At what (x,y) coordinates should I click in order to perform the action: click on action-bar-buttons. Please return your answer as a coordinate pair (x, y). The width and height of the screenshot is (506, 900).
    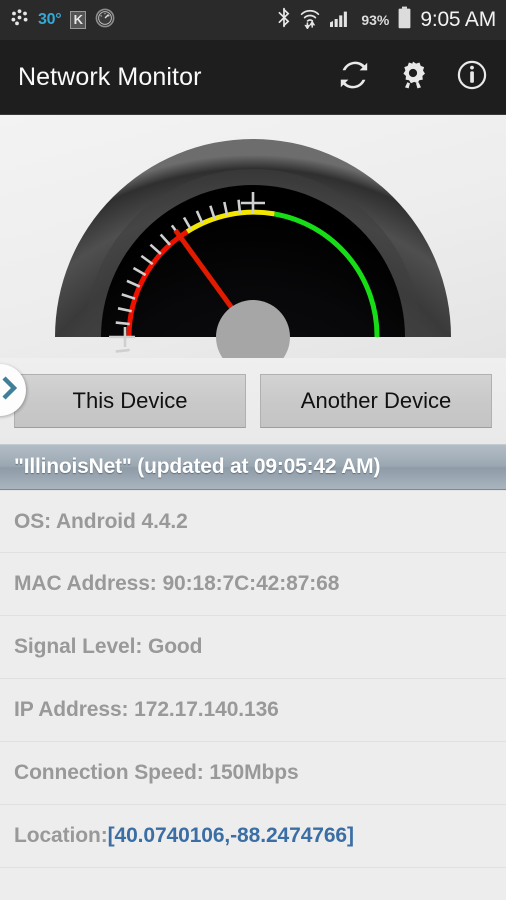
    Looking at the image, I should click on (413, 77).